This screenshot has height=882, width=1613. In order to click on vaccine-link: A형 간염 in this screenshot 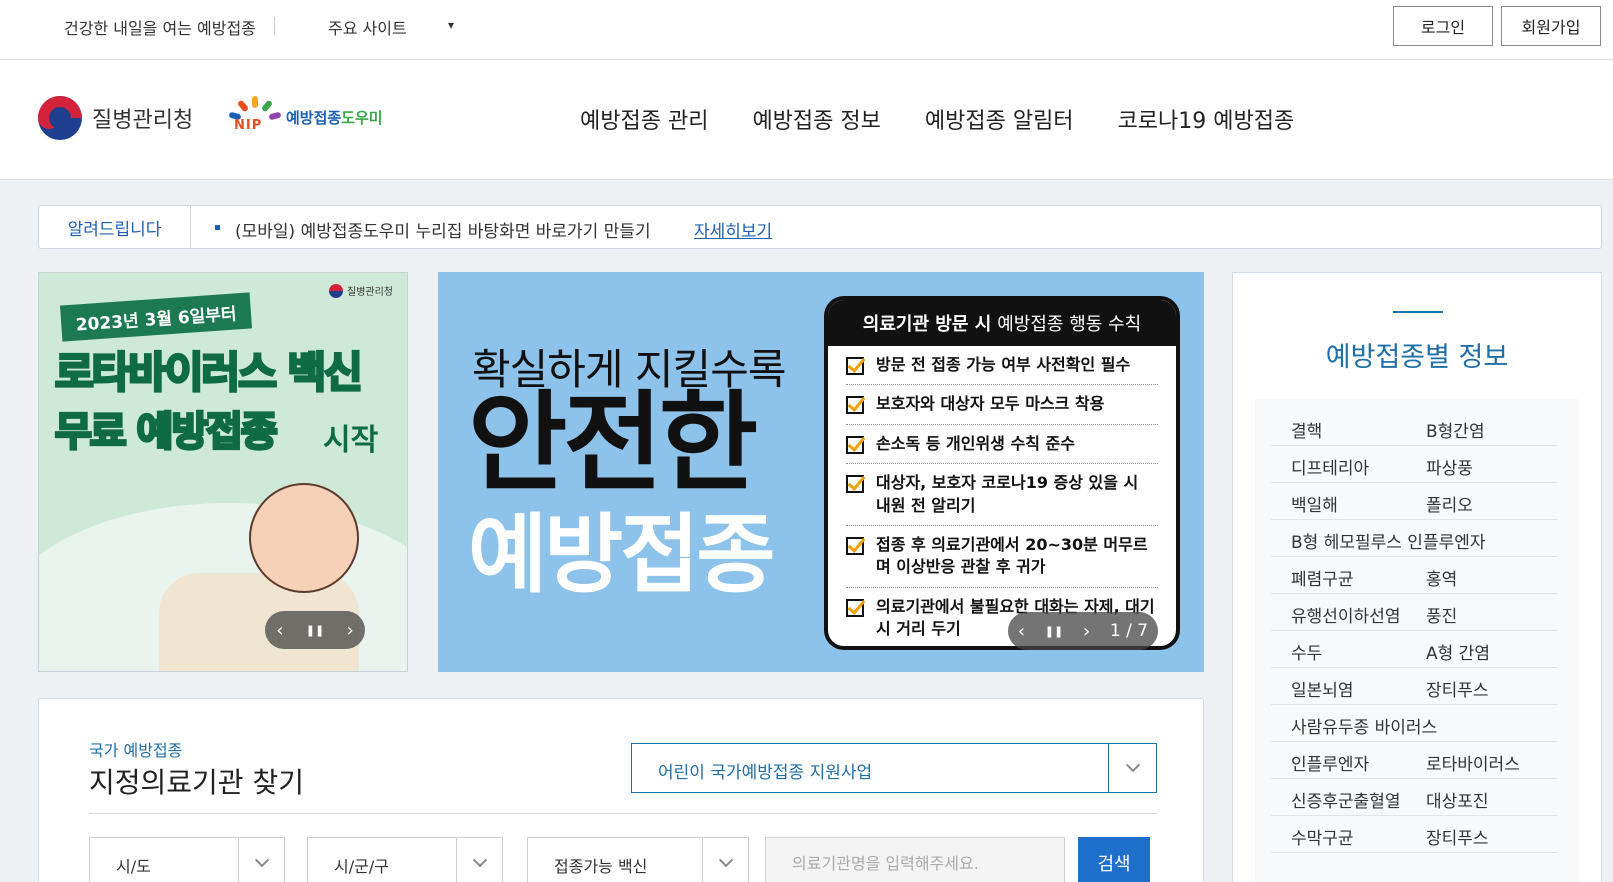, I will do `click(1458, 651)`.